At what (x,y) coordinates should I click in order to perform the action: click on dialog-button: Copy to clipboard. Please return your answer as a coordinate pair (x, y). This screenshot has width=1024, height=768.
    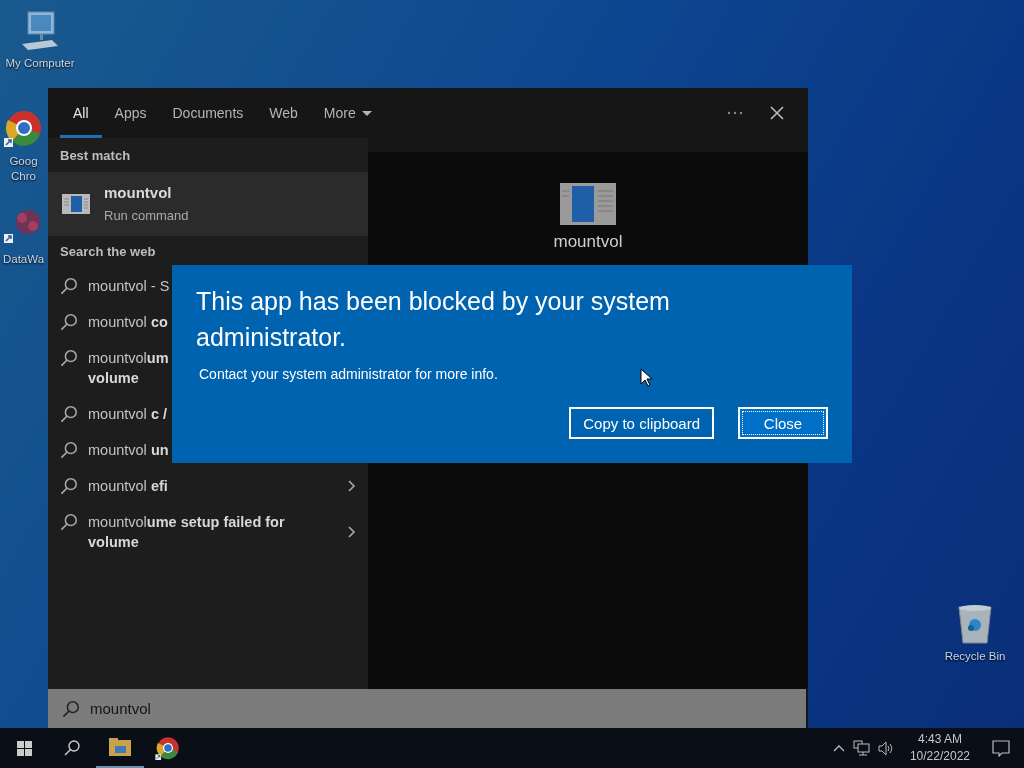
    Looking at the image, I should click on (641, 423).